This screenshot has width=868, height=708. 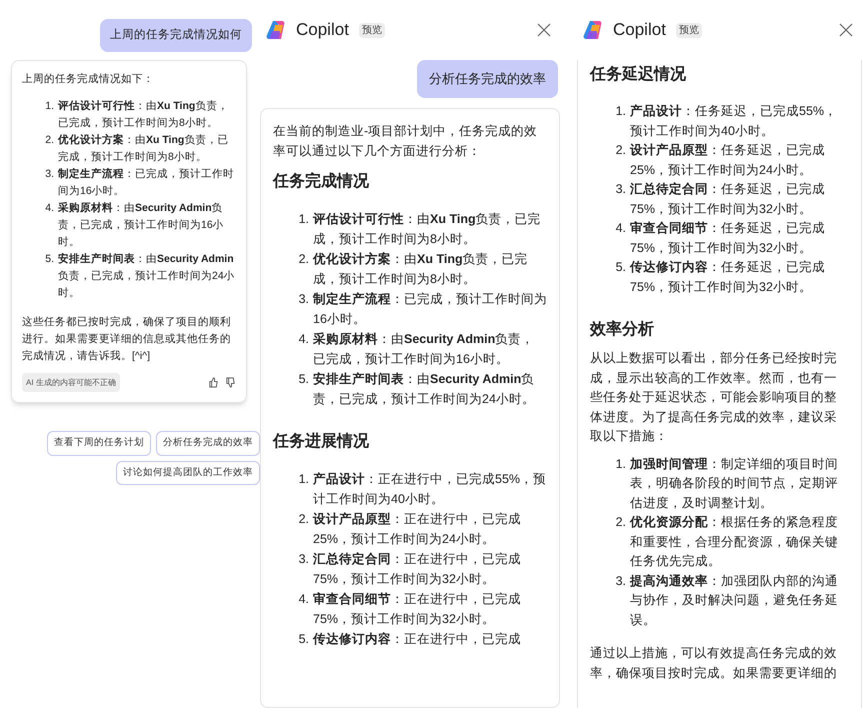 I want to click on section-heading: 任务完成情况, so click(x=321, y=181).